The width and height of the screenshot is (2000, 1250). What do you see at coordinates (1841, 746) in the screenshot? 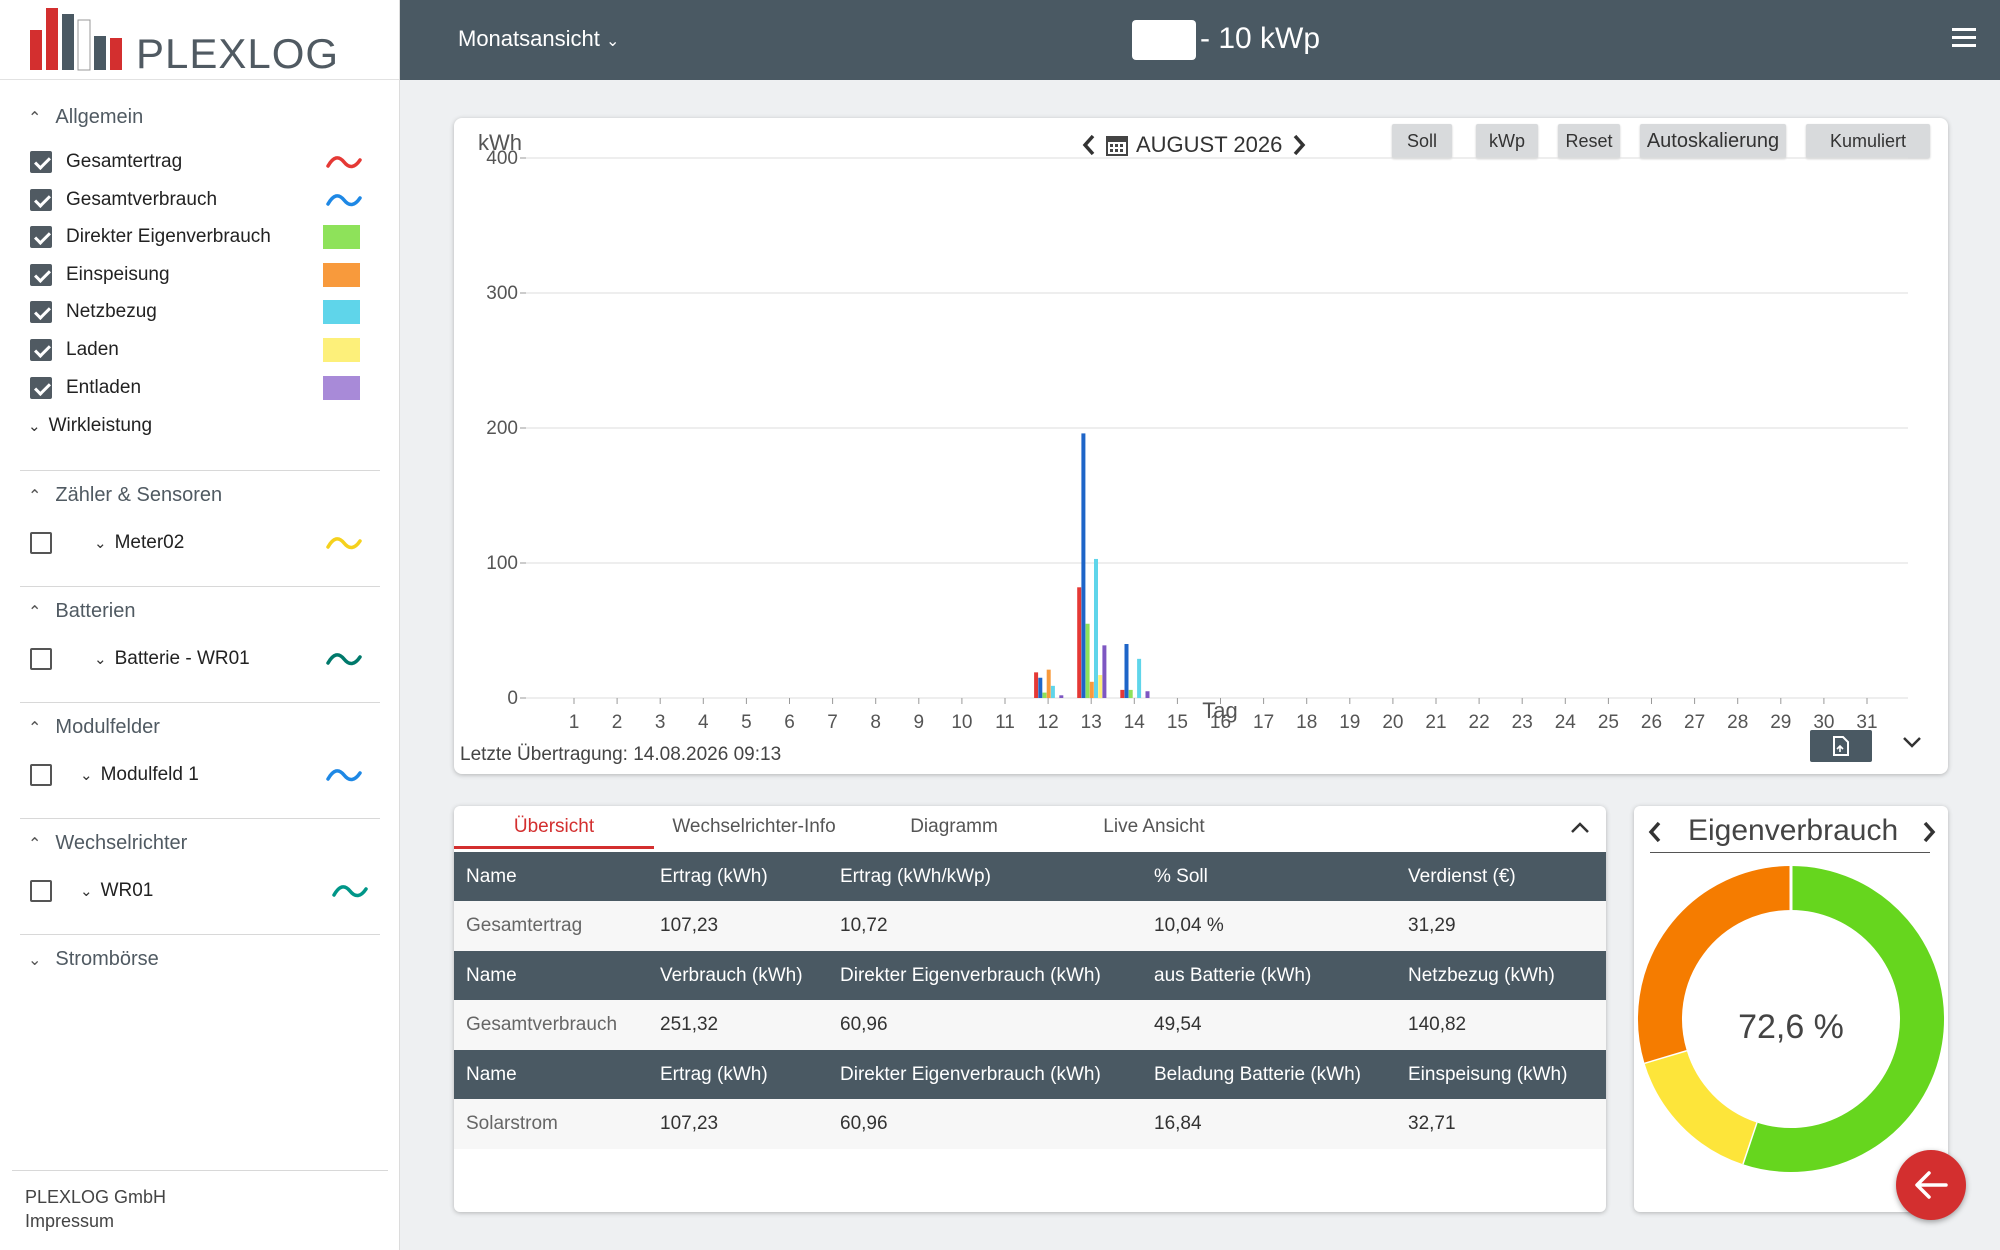
I see `export-button` at bounding box center [1841, 746].